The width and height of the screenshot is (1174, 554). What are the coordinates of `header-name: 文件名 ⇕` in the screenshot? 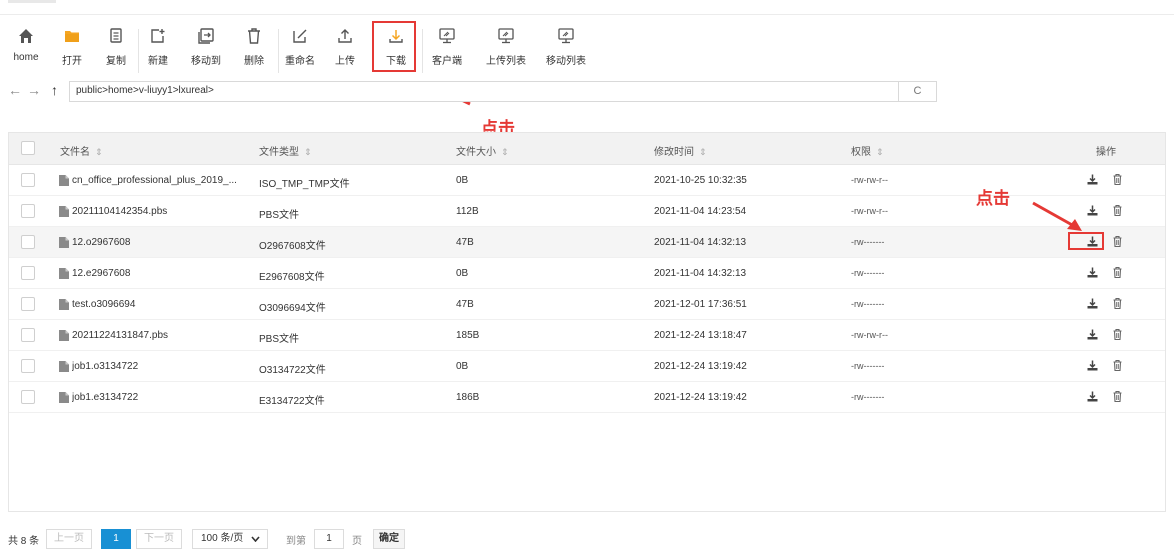 It's located at (81, 150).